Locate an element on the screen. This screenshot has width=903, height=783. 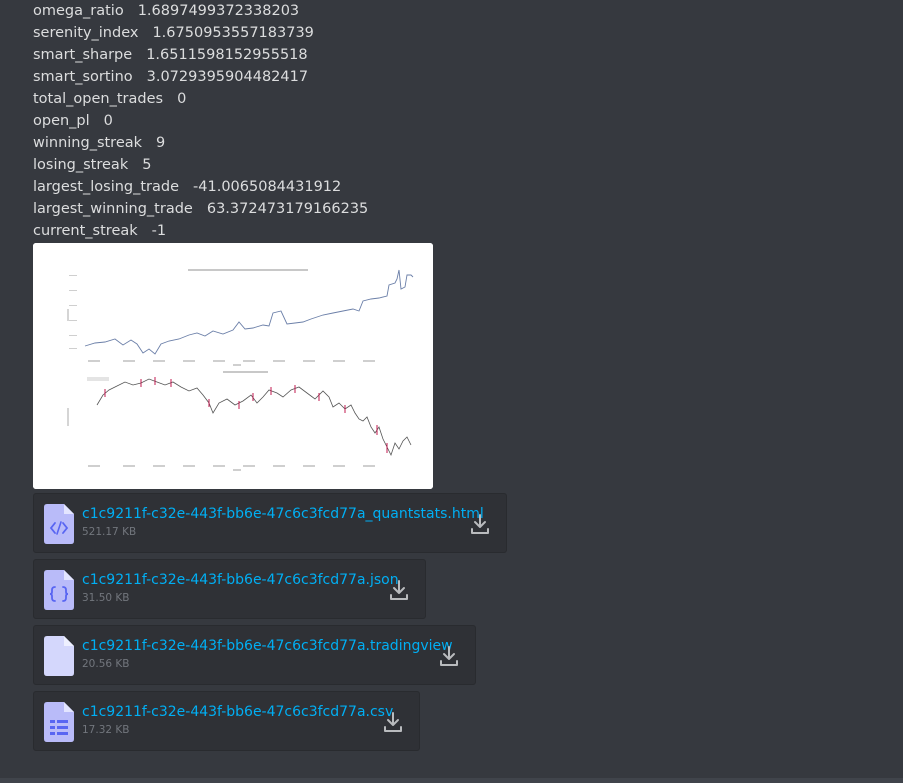
stat-row: open_pl 0 is located at coordinates (463, 121).